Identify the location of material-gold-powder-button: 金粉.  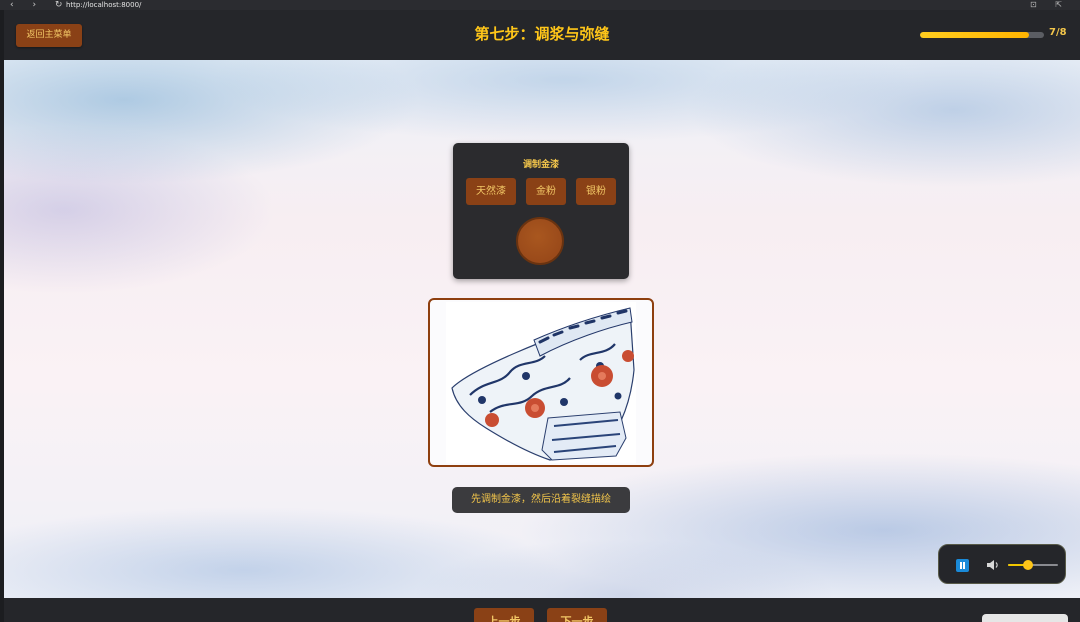
(546, 191).